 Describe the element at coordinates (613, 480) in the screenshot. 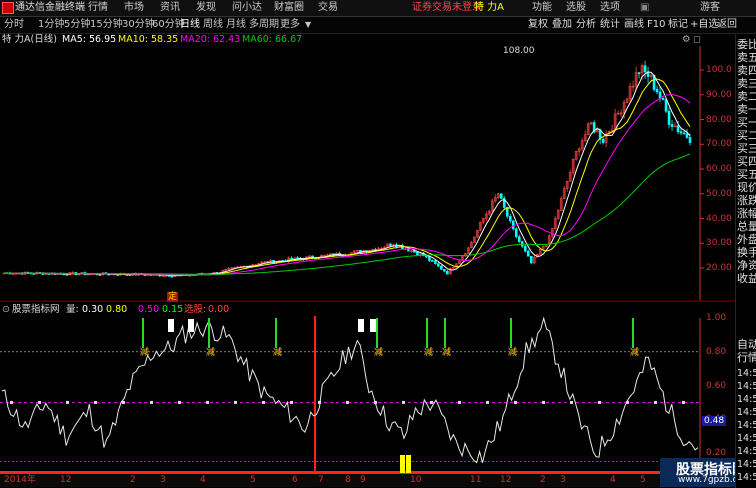

I see `date-label-15: 4` at that location.